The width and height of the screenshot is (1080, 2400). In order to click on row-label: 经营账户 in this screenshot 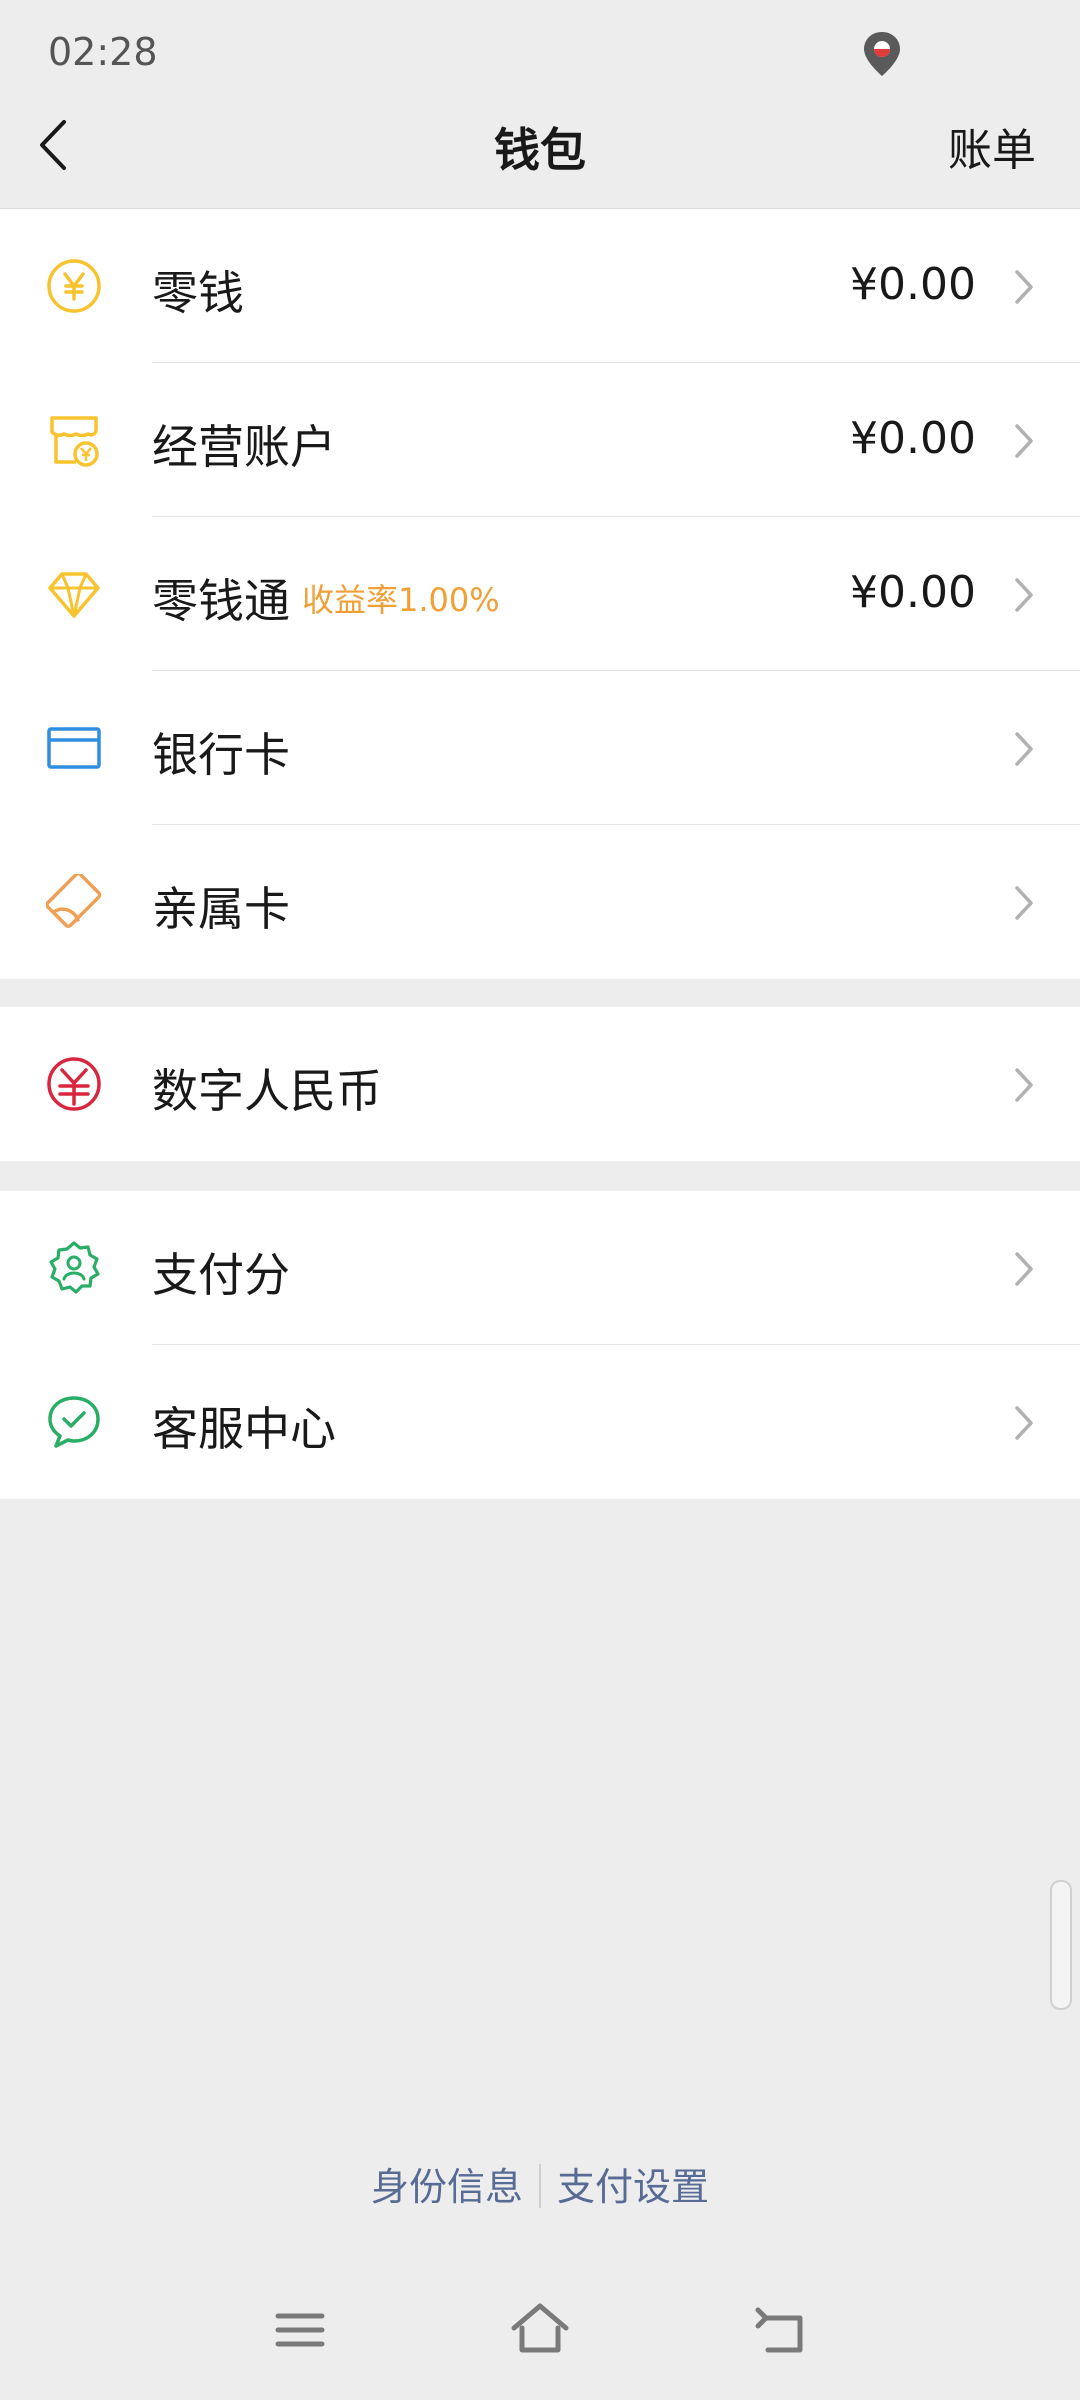, I will do `click(244, 447)`.